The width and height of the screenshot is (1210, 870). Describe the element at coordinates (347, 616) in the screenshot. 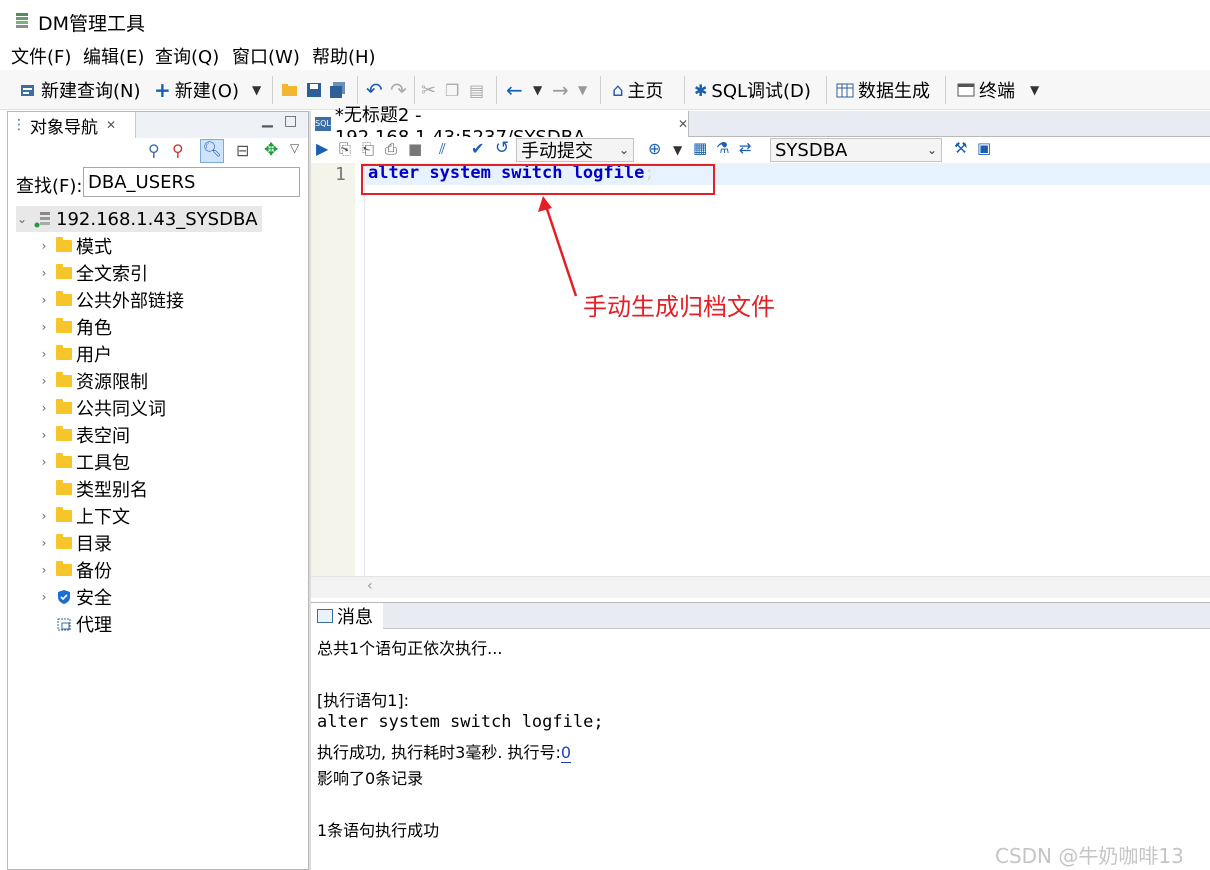

I see `messages-tab: 消息` at that location.